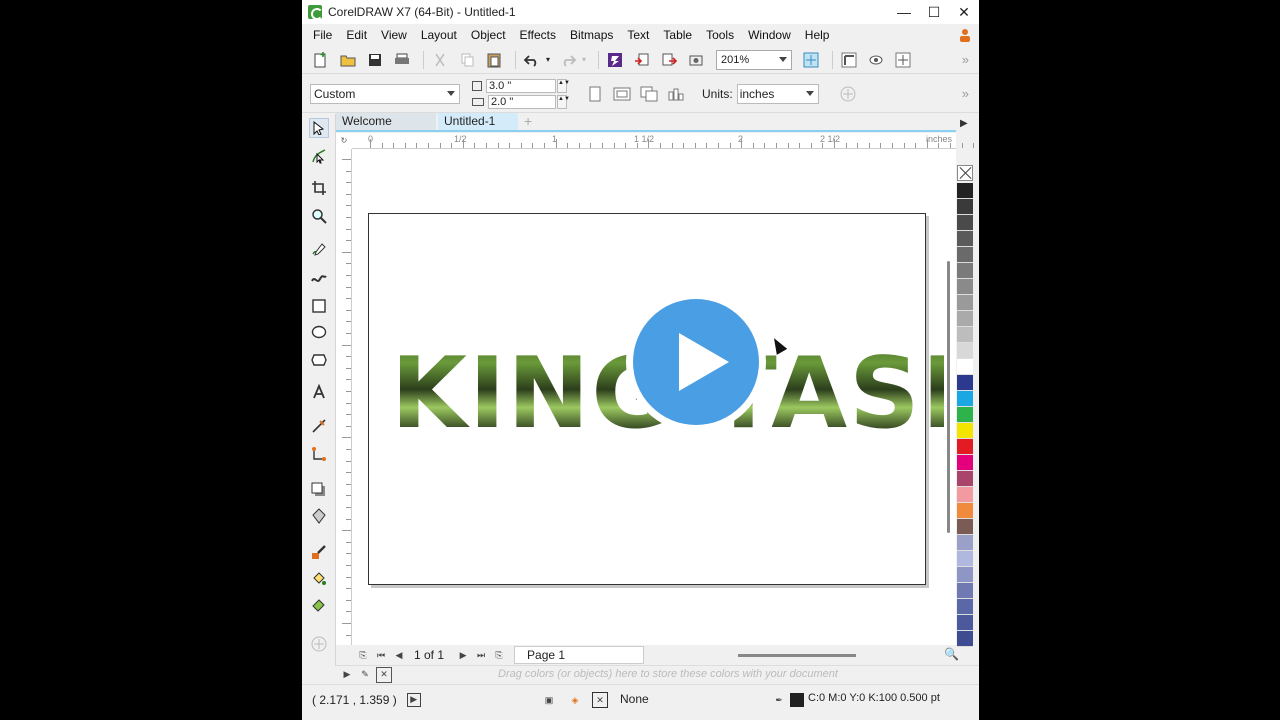  What do you see at coordinates (363, 655) in the screenshot?
I see `insert-page-before-icon: ⎘` at bounding box center [363, 655].